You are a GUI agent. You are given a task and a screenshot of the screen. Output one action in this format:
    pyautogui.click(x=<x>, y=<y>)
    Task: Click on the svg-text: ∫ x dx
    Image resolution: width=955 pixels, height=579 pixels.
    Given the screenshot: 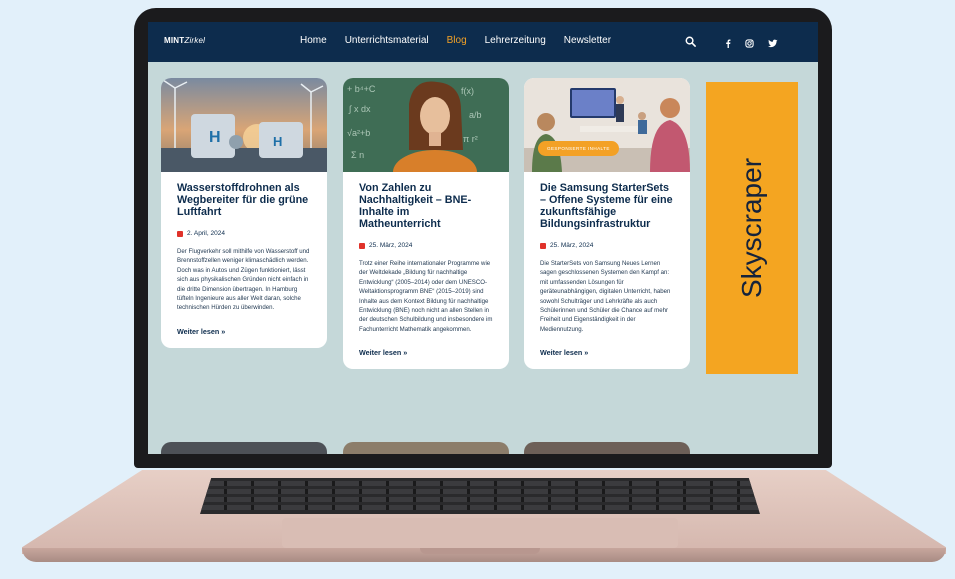 What is the action you would take?
    pyautogui.click(x=359, y=109)
    